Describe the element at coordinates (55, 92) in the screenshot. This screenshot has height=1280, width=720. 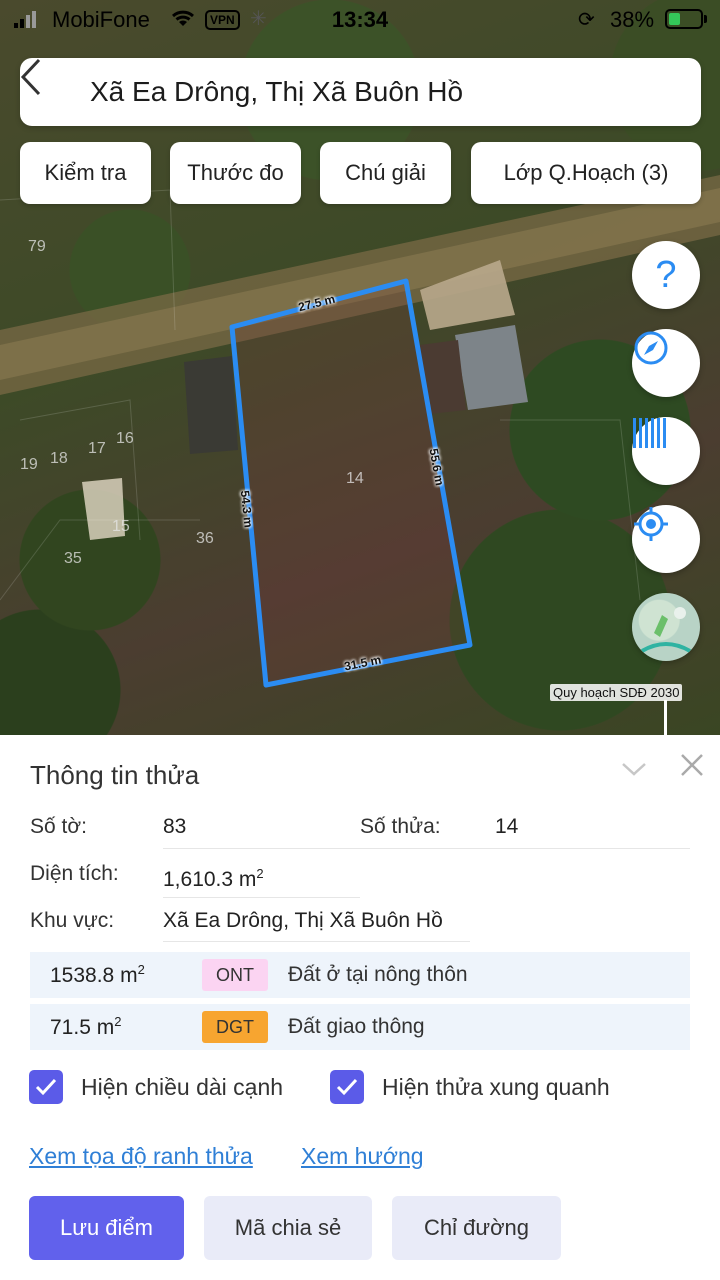
I see `back-button` at that location.